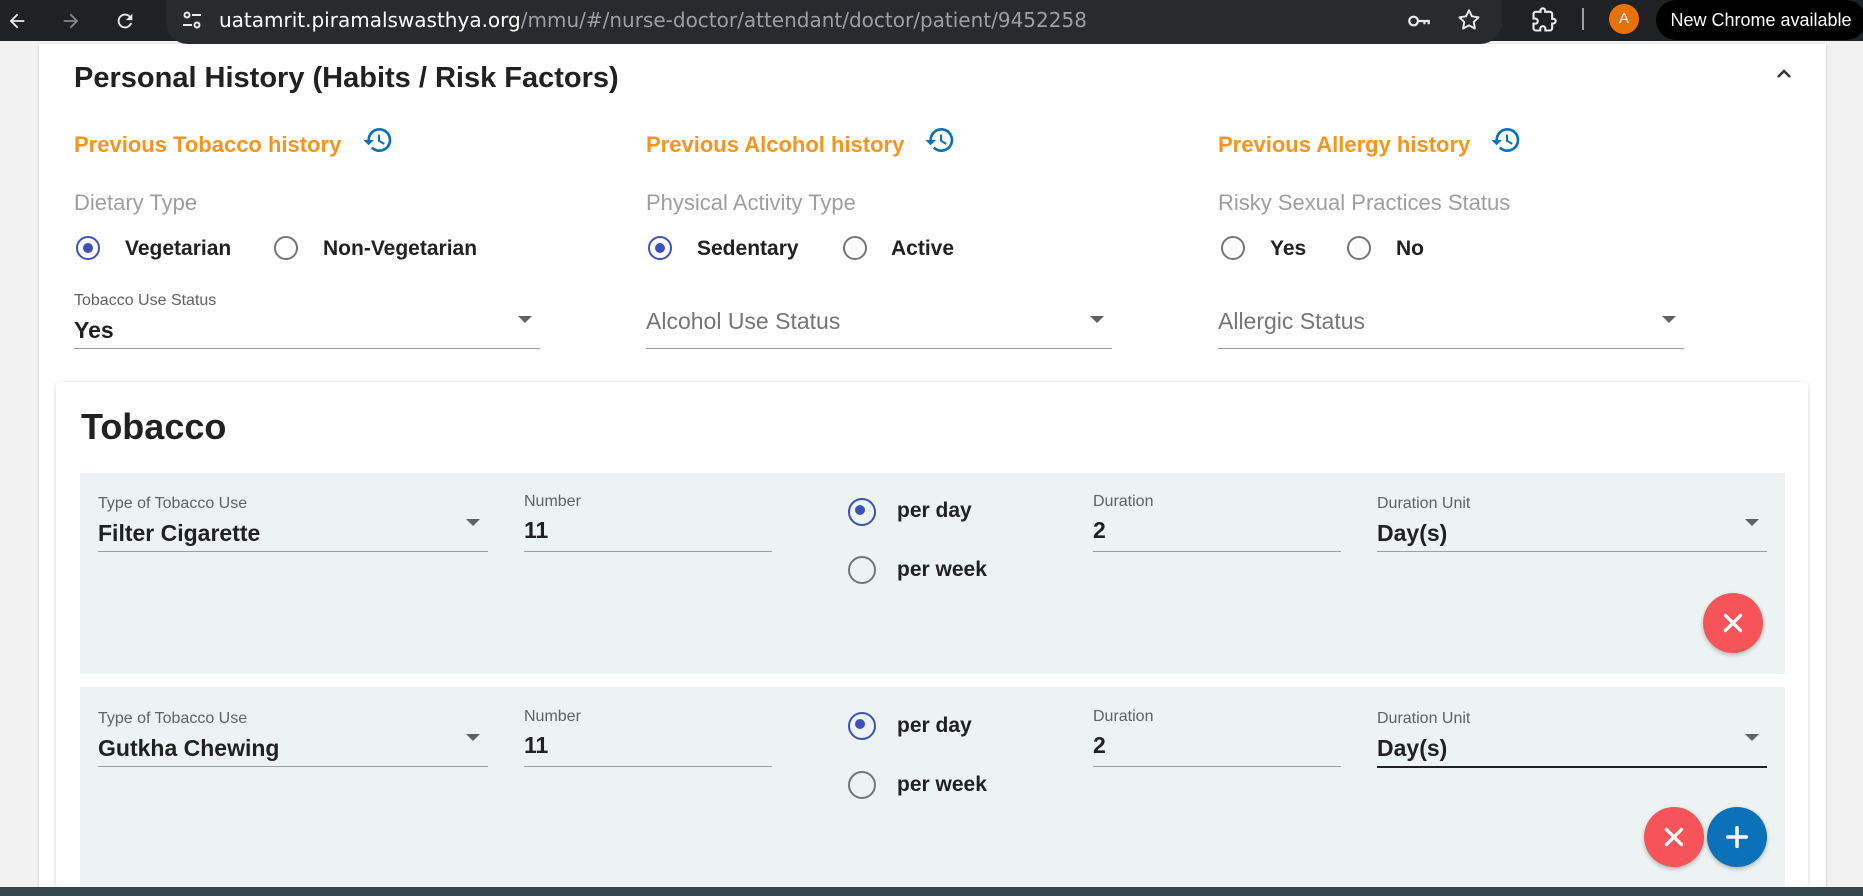  Describe the element at coordinates (1469, 20) in the screenshot. I see `star-icon` at that location.